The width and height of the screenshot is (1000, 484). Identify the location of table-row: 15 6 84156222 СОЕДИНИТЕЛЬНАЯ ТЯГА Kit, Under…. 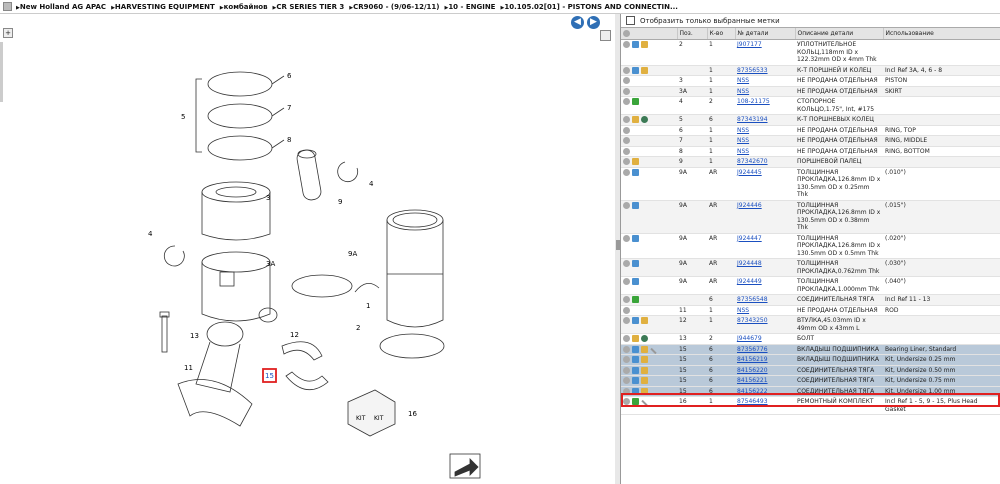
(810, 391).